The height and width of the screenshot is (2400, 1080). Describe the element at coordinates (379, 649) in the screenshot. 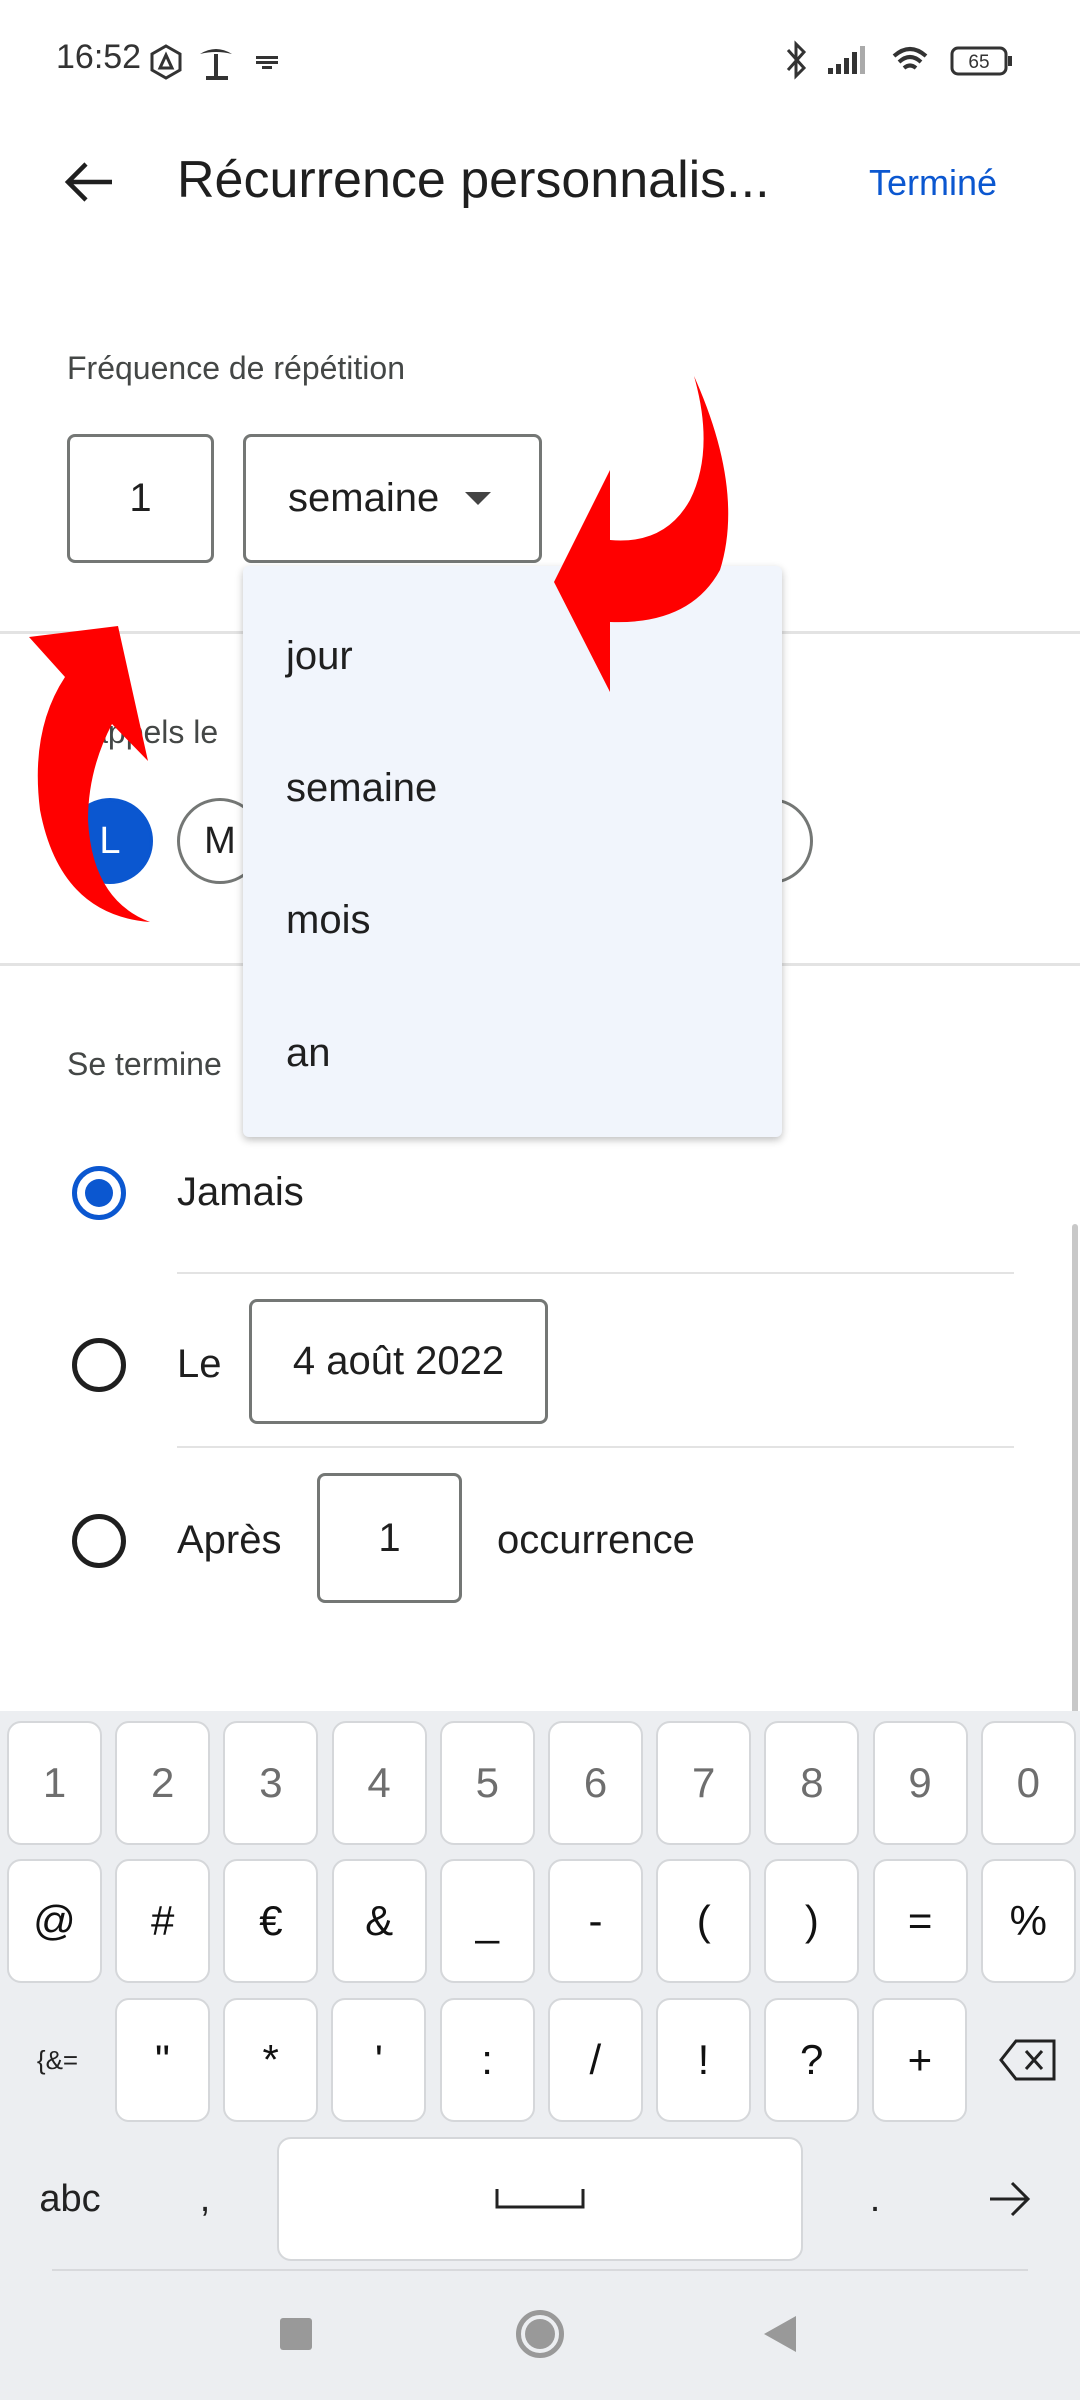

I see `annotation-arrows` at that location.